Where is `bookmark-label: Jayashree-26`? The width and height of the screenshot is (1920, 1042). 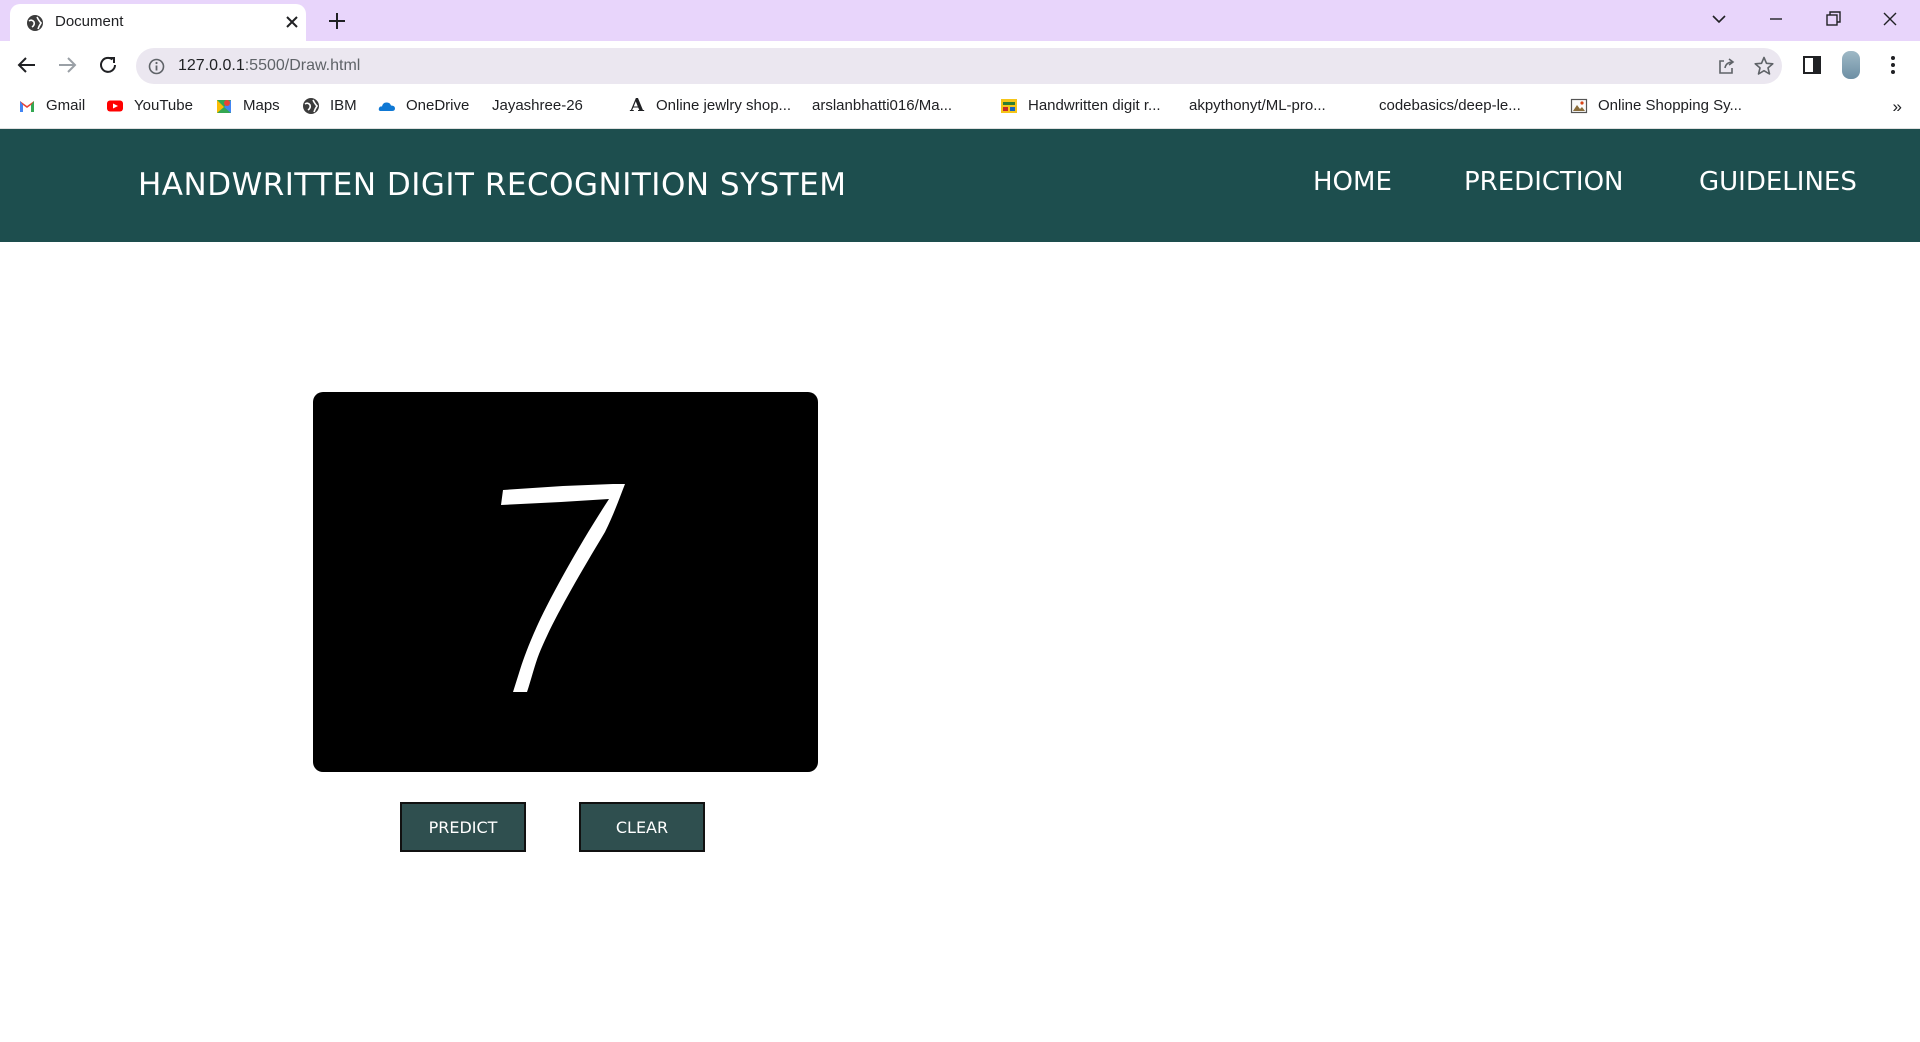
bookmark-label: Jayashree-26 is located at coordinates (537, 105).